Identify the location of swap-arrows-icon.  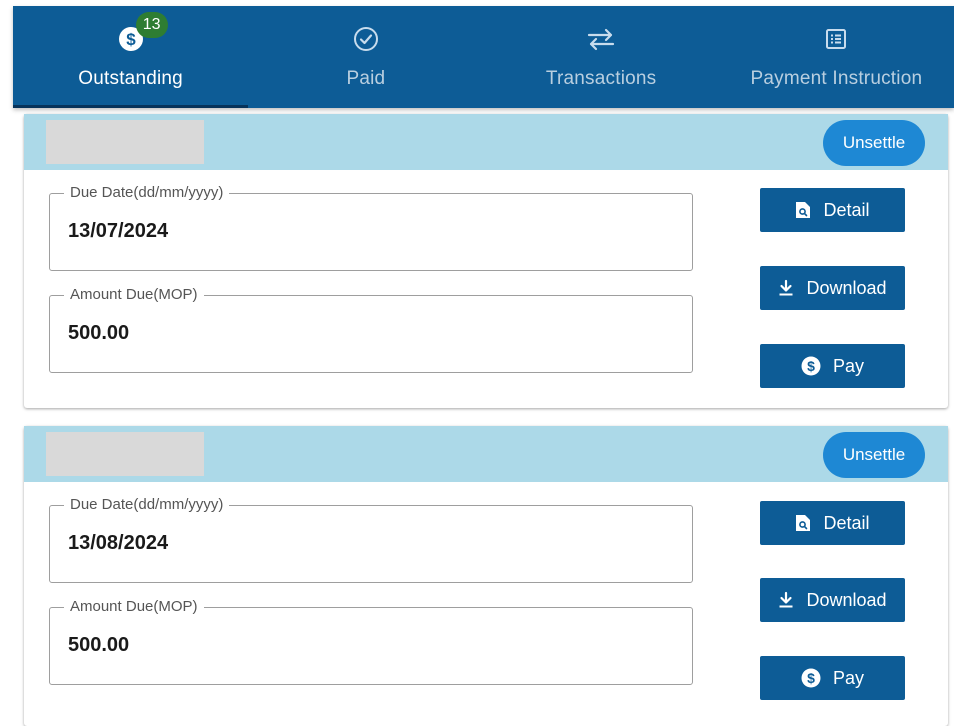
(601, 39).